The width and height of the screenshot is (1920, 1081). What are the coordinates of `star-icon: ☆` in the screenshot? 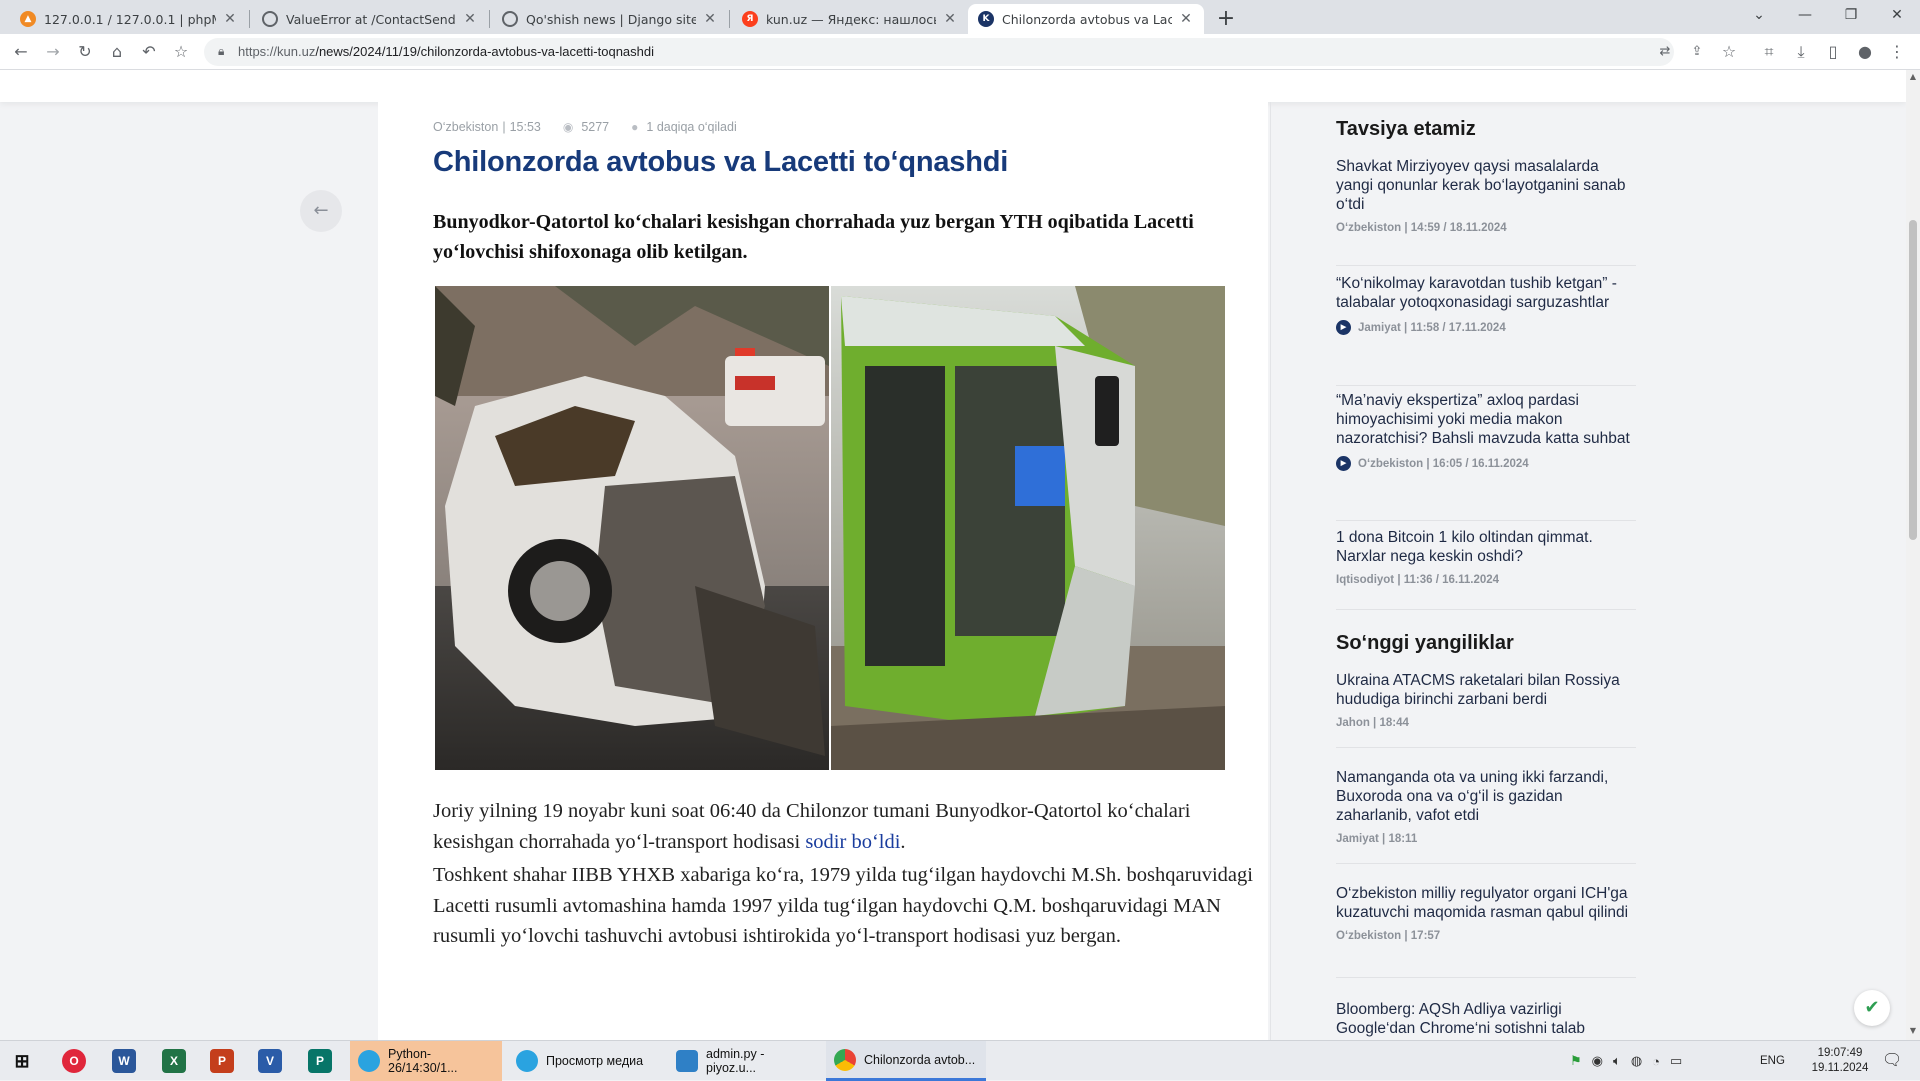 It's located at (1729, 52).